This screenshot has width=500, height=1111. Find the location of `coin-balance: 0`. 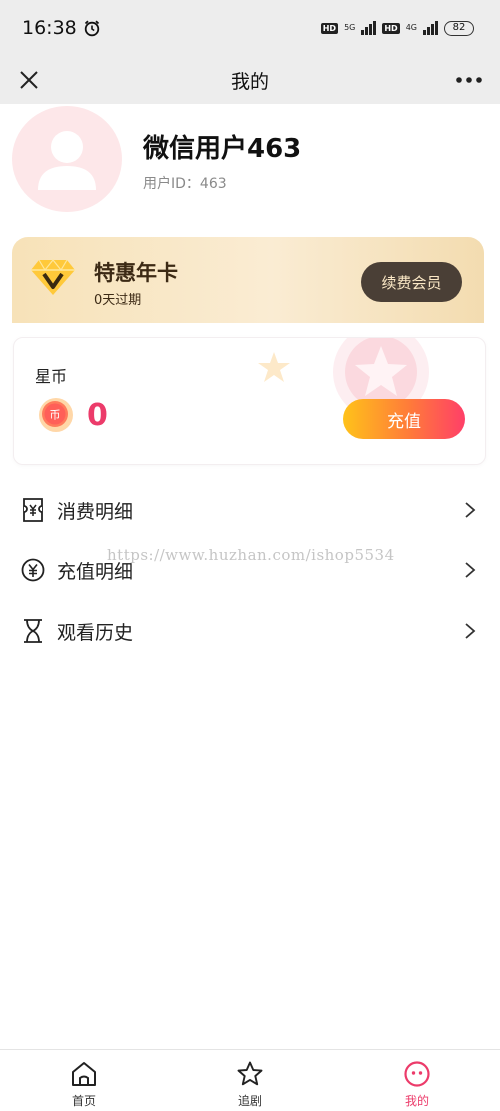

coin-balance: 0 is located at coordinates (97, 415).